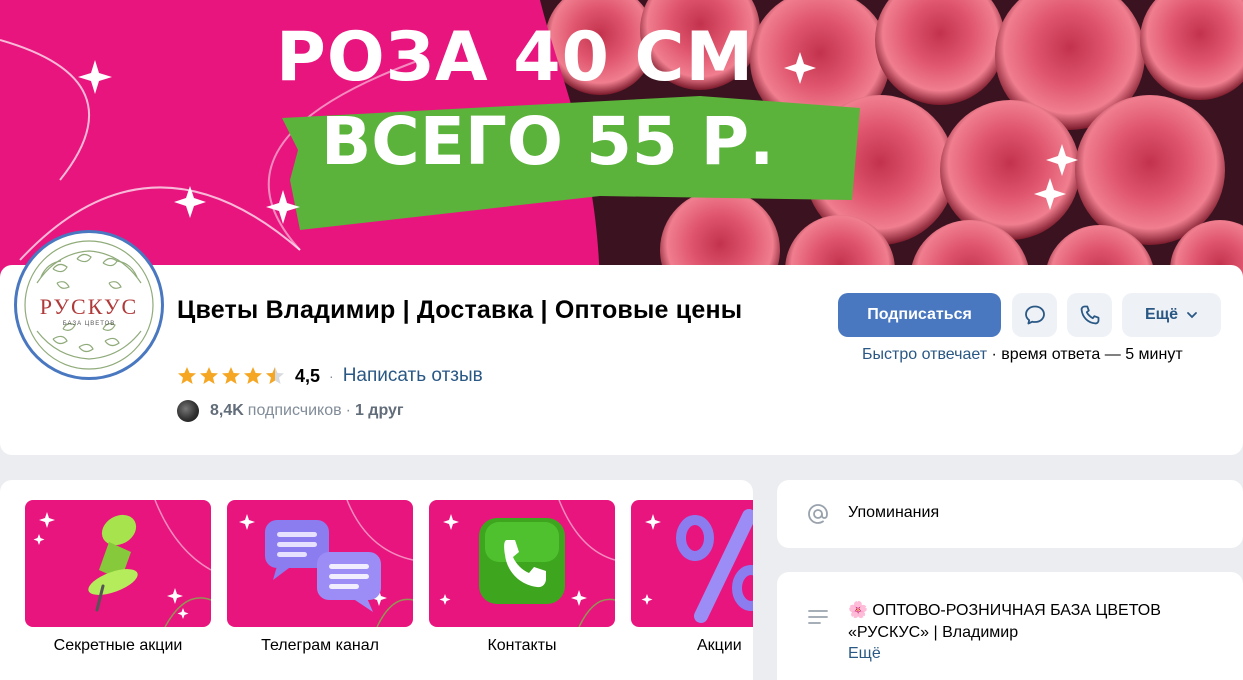 This screenshot has height=680, width=1243. I want to click on chevron-down-icon, so click(1192, 315).